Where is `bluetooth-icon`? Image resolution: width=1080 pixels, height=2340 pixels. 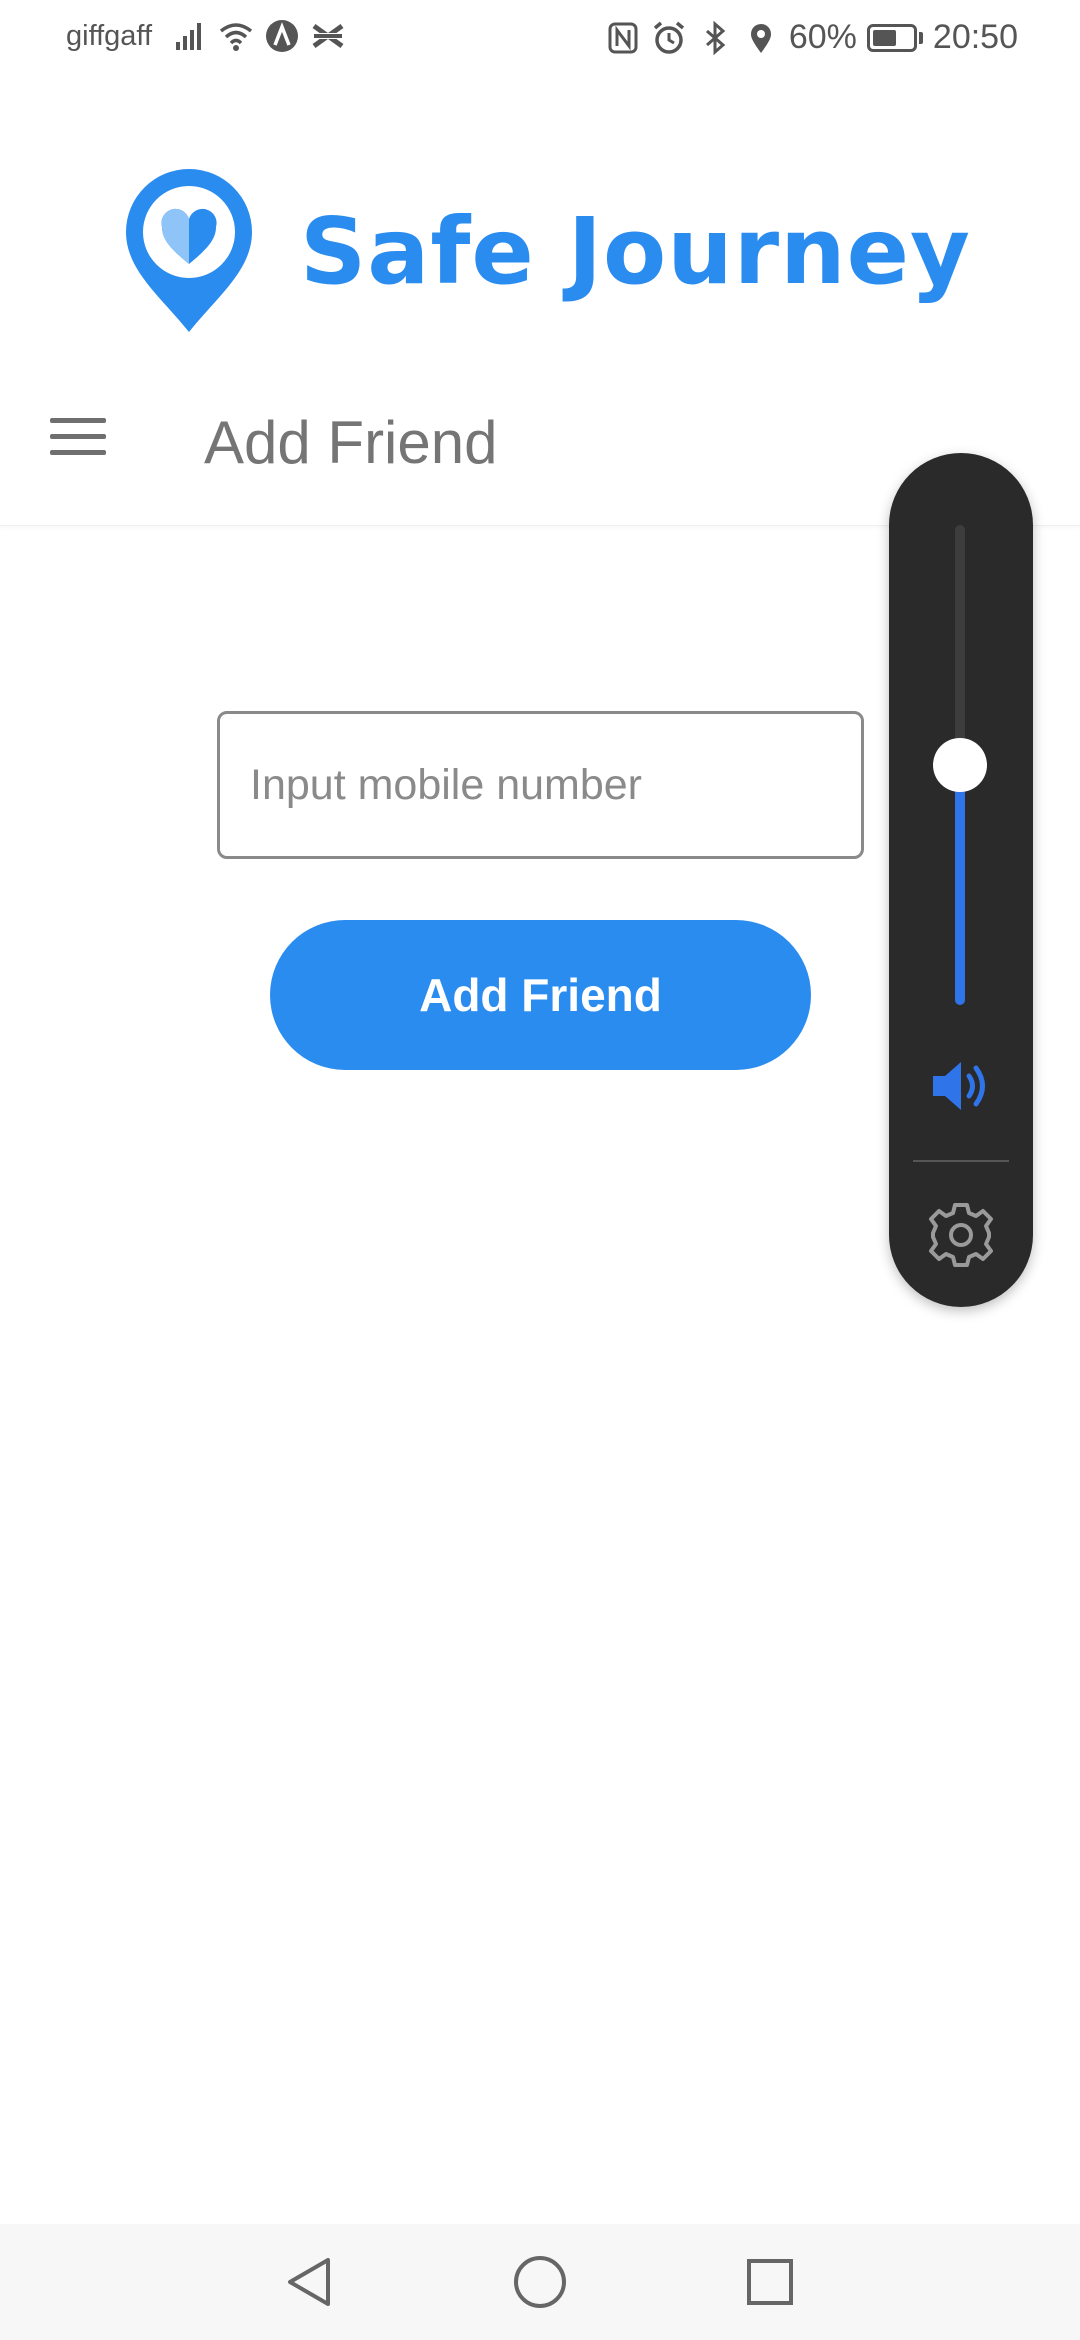 bluetooth-icon is located at coordinates (715, 37).